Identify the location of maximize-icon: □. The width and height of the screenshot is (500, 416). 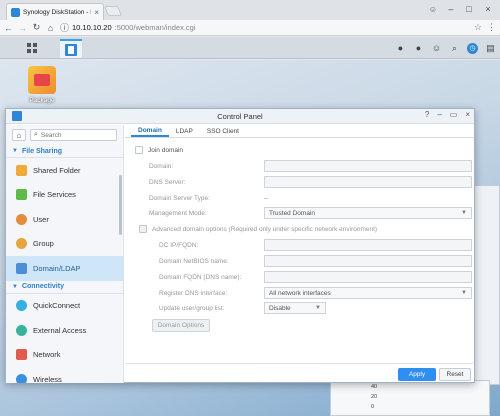
(469, 9).